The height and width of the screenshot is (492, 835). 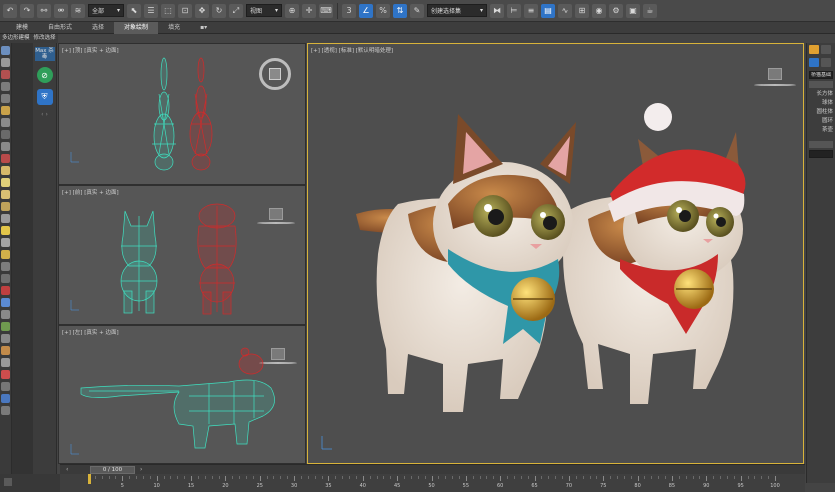 What do you see at coordinates (521, 477) in the screenshot?
I see `ruler-minor-tick` at bounding box center [521, 477].